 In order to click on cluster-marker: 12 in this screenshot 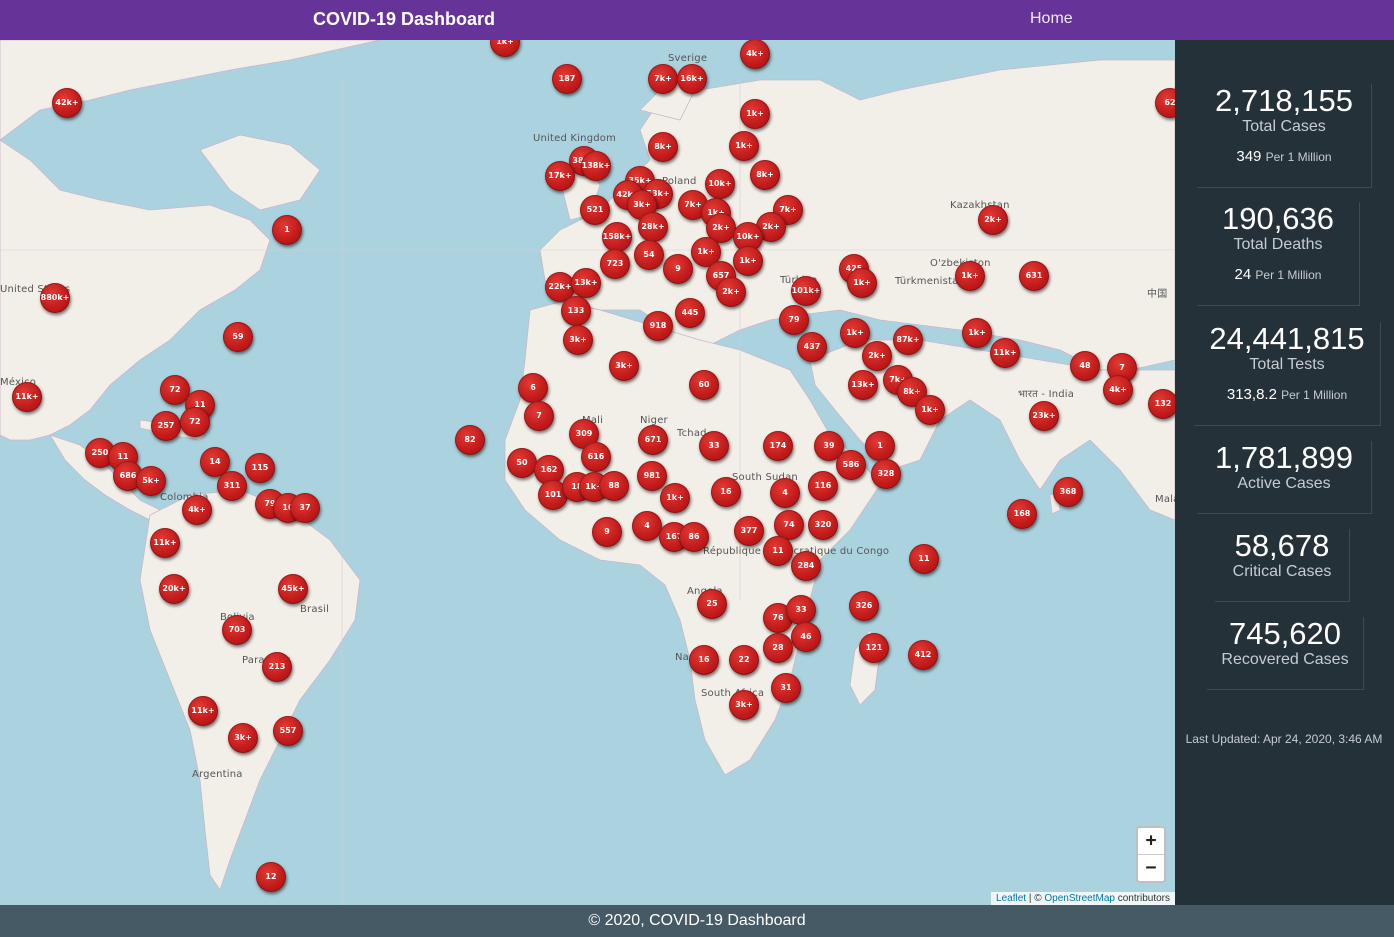, I will do `click(271, 877)`.